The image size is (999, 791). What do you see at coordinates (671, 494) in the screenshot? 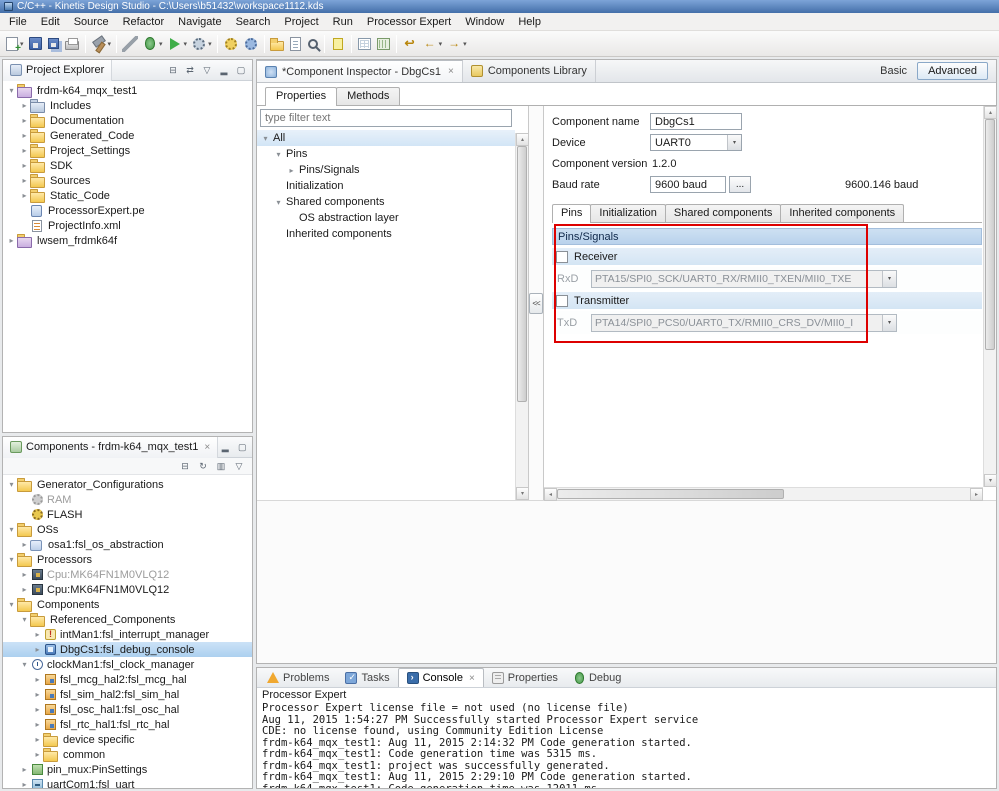
I see `scrollbar-thumb` at bounding box center [671, 494].